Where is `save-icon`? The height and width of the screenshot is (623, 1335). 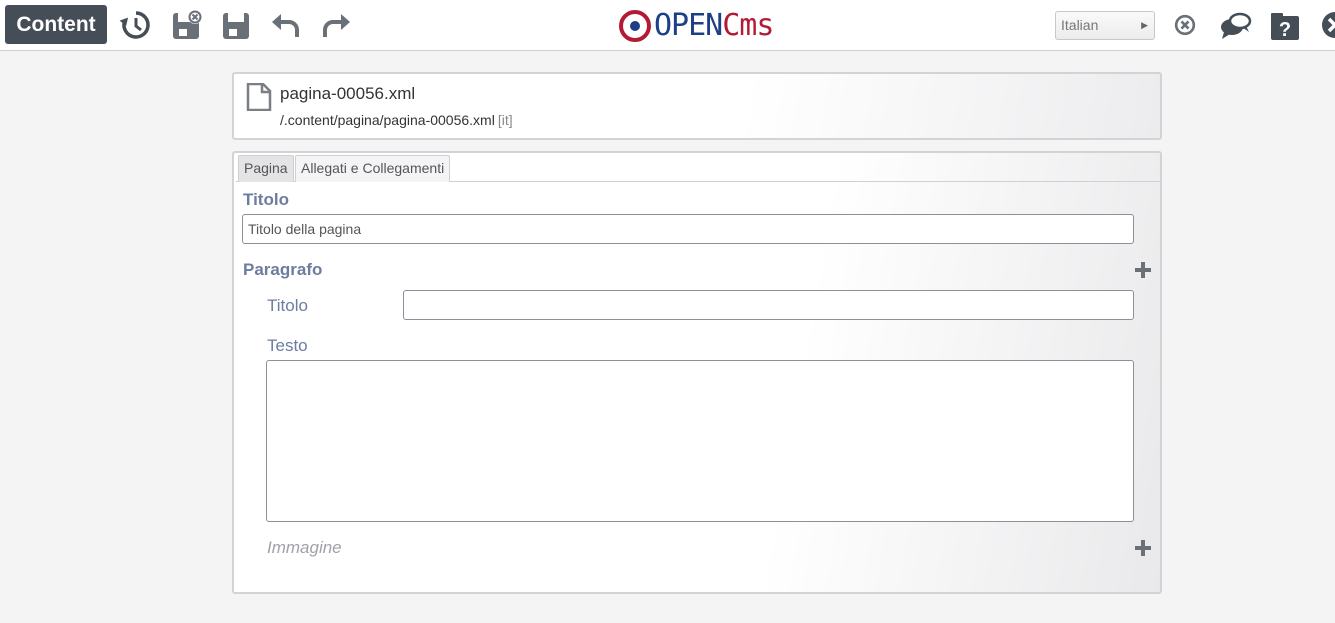 save-icon is located at coordinates (236, 25).